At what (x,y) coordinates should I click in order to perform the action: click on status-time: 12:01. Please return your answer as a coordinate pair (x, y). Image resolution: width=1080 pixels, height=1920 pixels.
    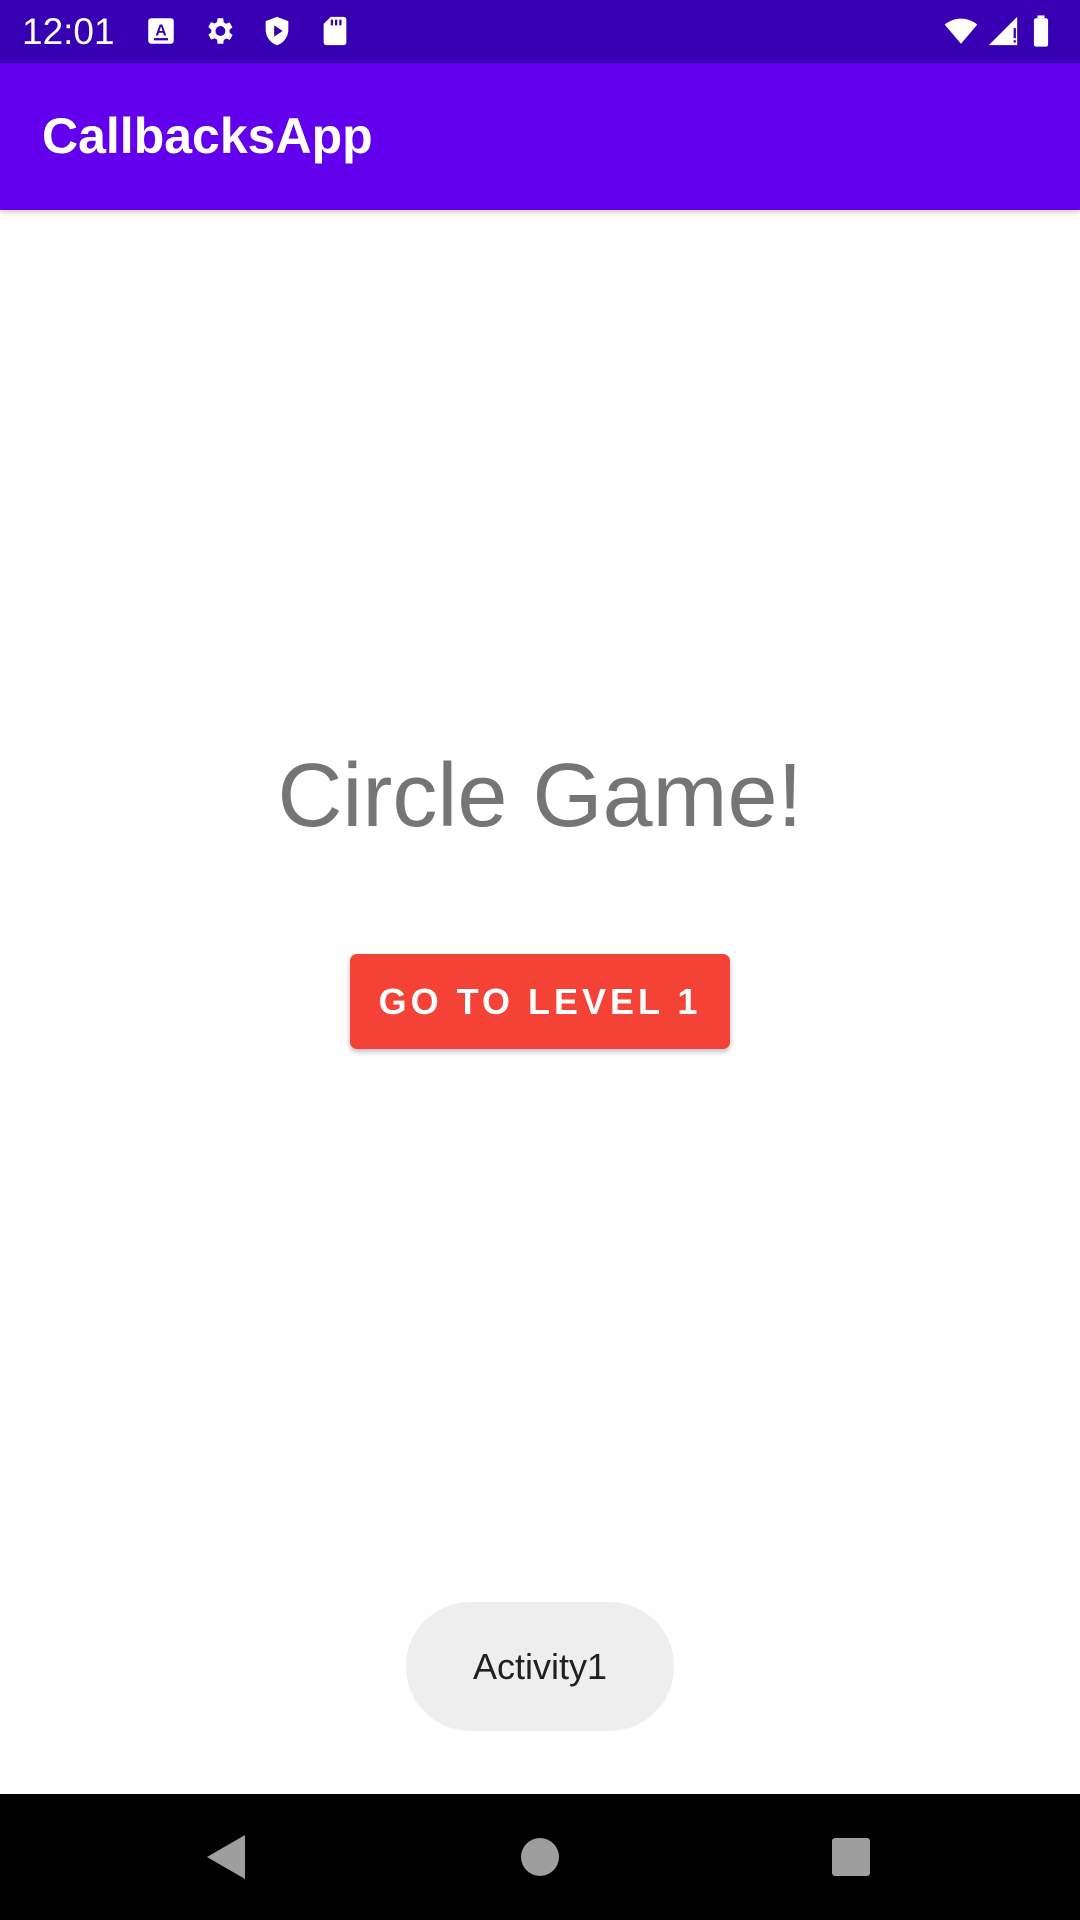
    Looking at the image, I should click on (68, 31).